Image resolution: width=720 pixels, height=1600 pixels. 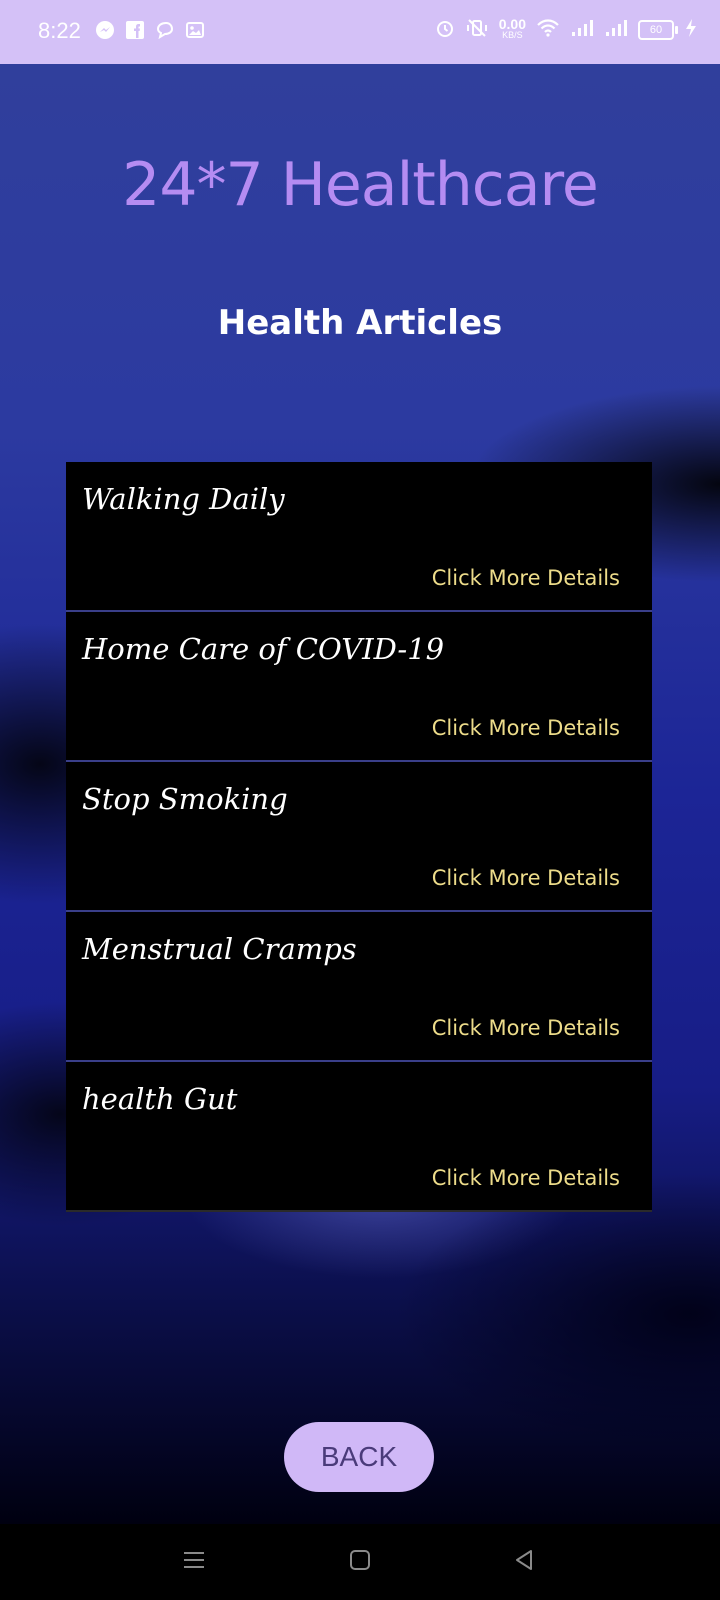 I want to click on network-speed: 0.00 KB/S, so click(x=512, y=28).